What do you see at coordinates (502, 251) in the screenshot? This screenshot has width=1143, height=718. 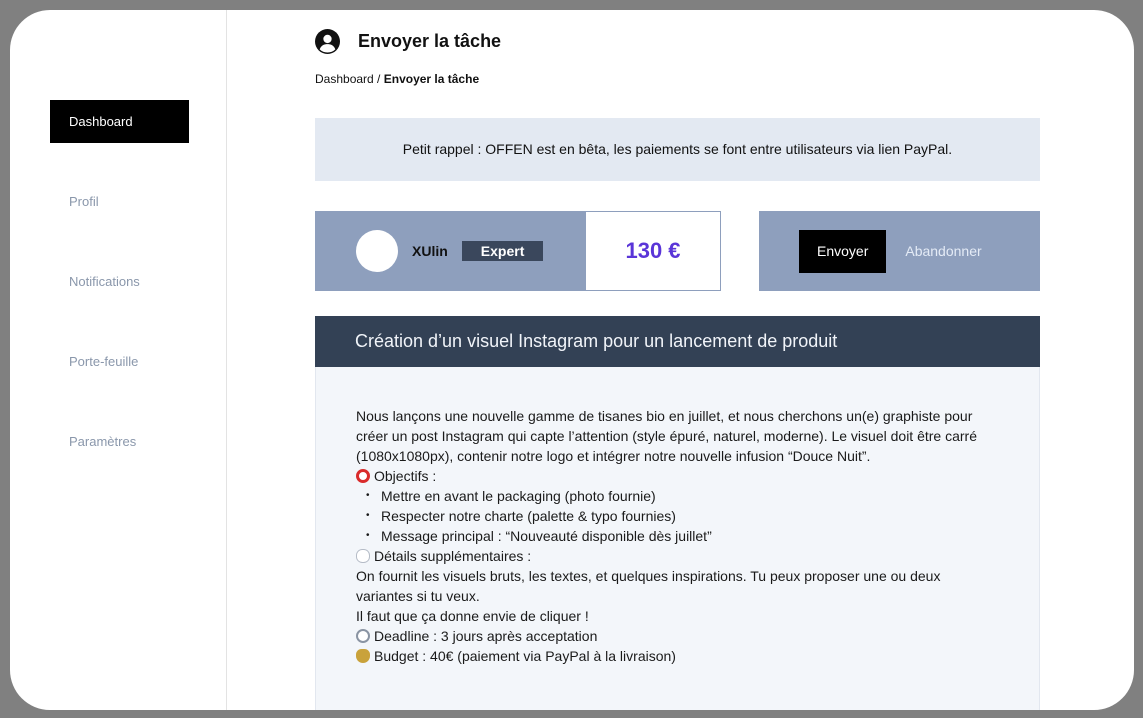 I see `level-badge: Expert` at bounding box center [502, 251].